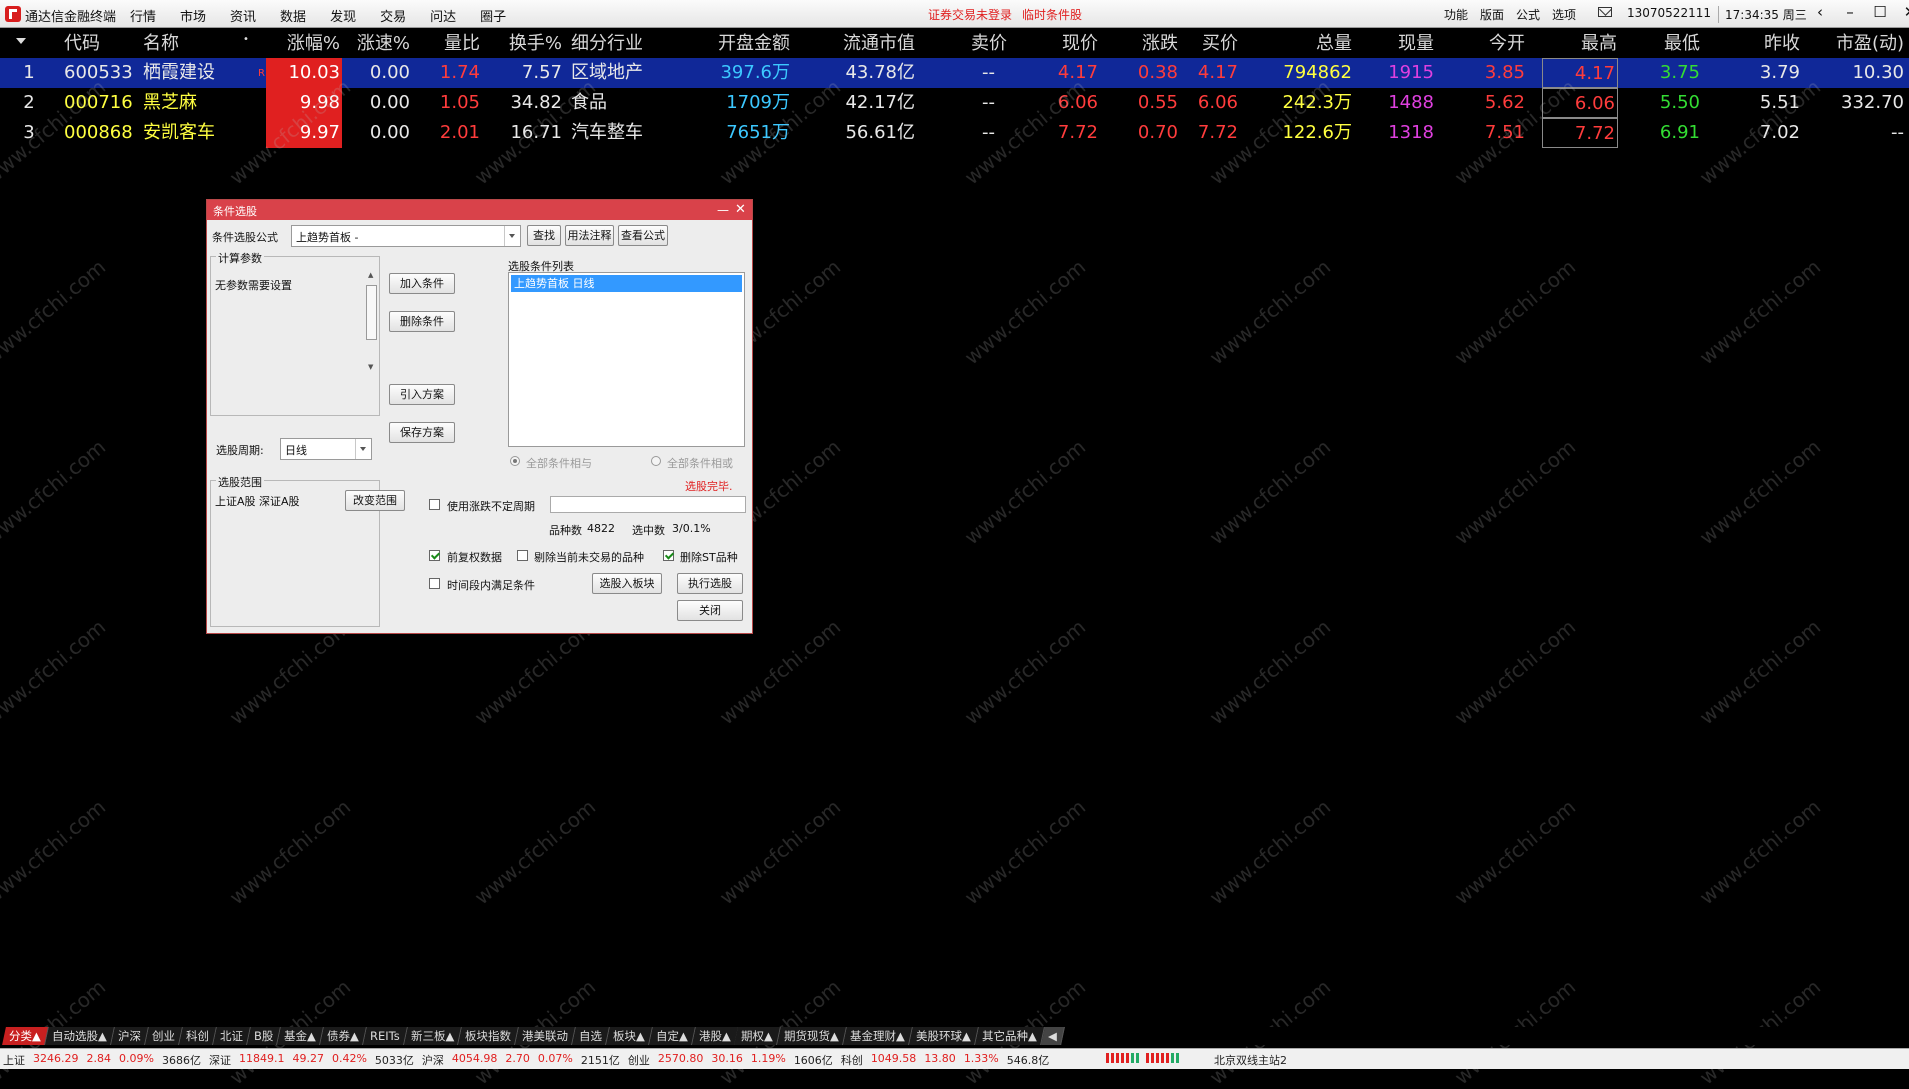 Image resolution: width=1909 pixels, height=1089 pixels. What do you see at coordinates (878, 1036) in the screenshot?
I see `category-tab: 基金理财▲` at bounding box center [878, 1036].